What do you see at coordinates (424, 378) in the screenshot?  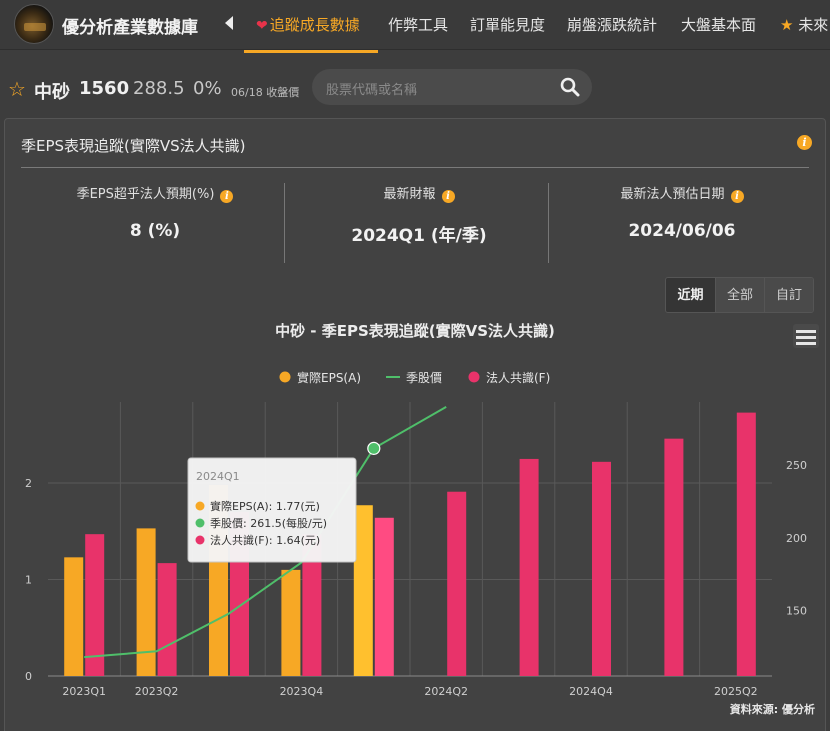 I see `legend-label: 季股價` at bounding box center [424, 378].